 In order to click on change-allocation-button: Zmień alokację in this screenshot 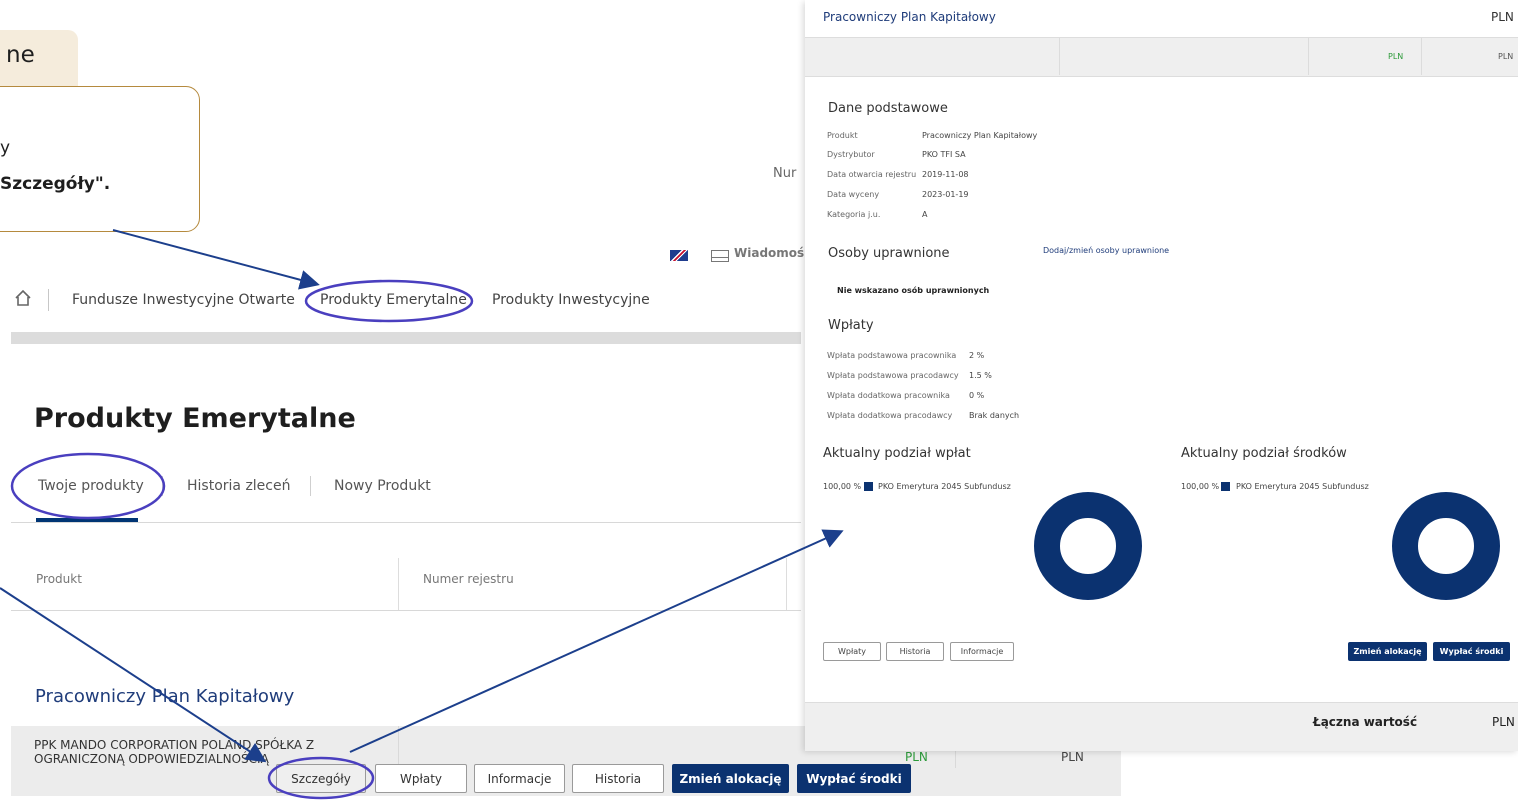, I will do `click(730, 778)`.